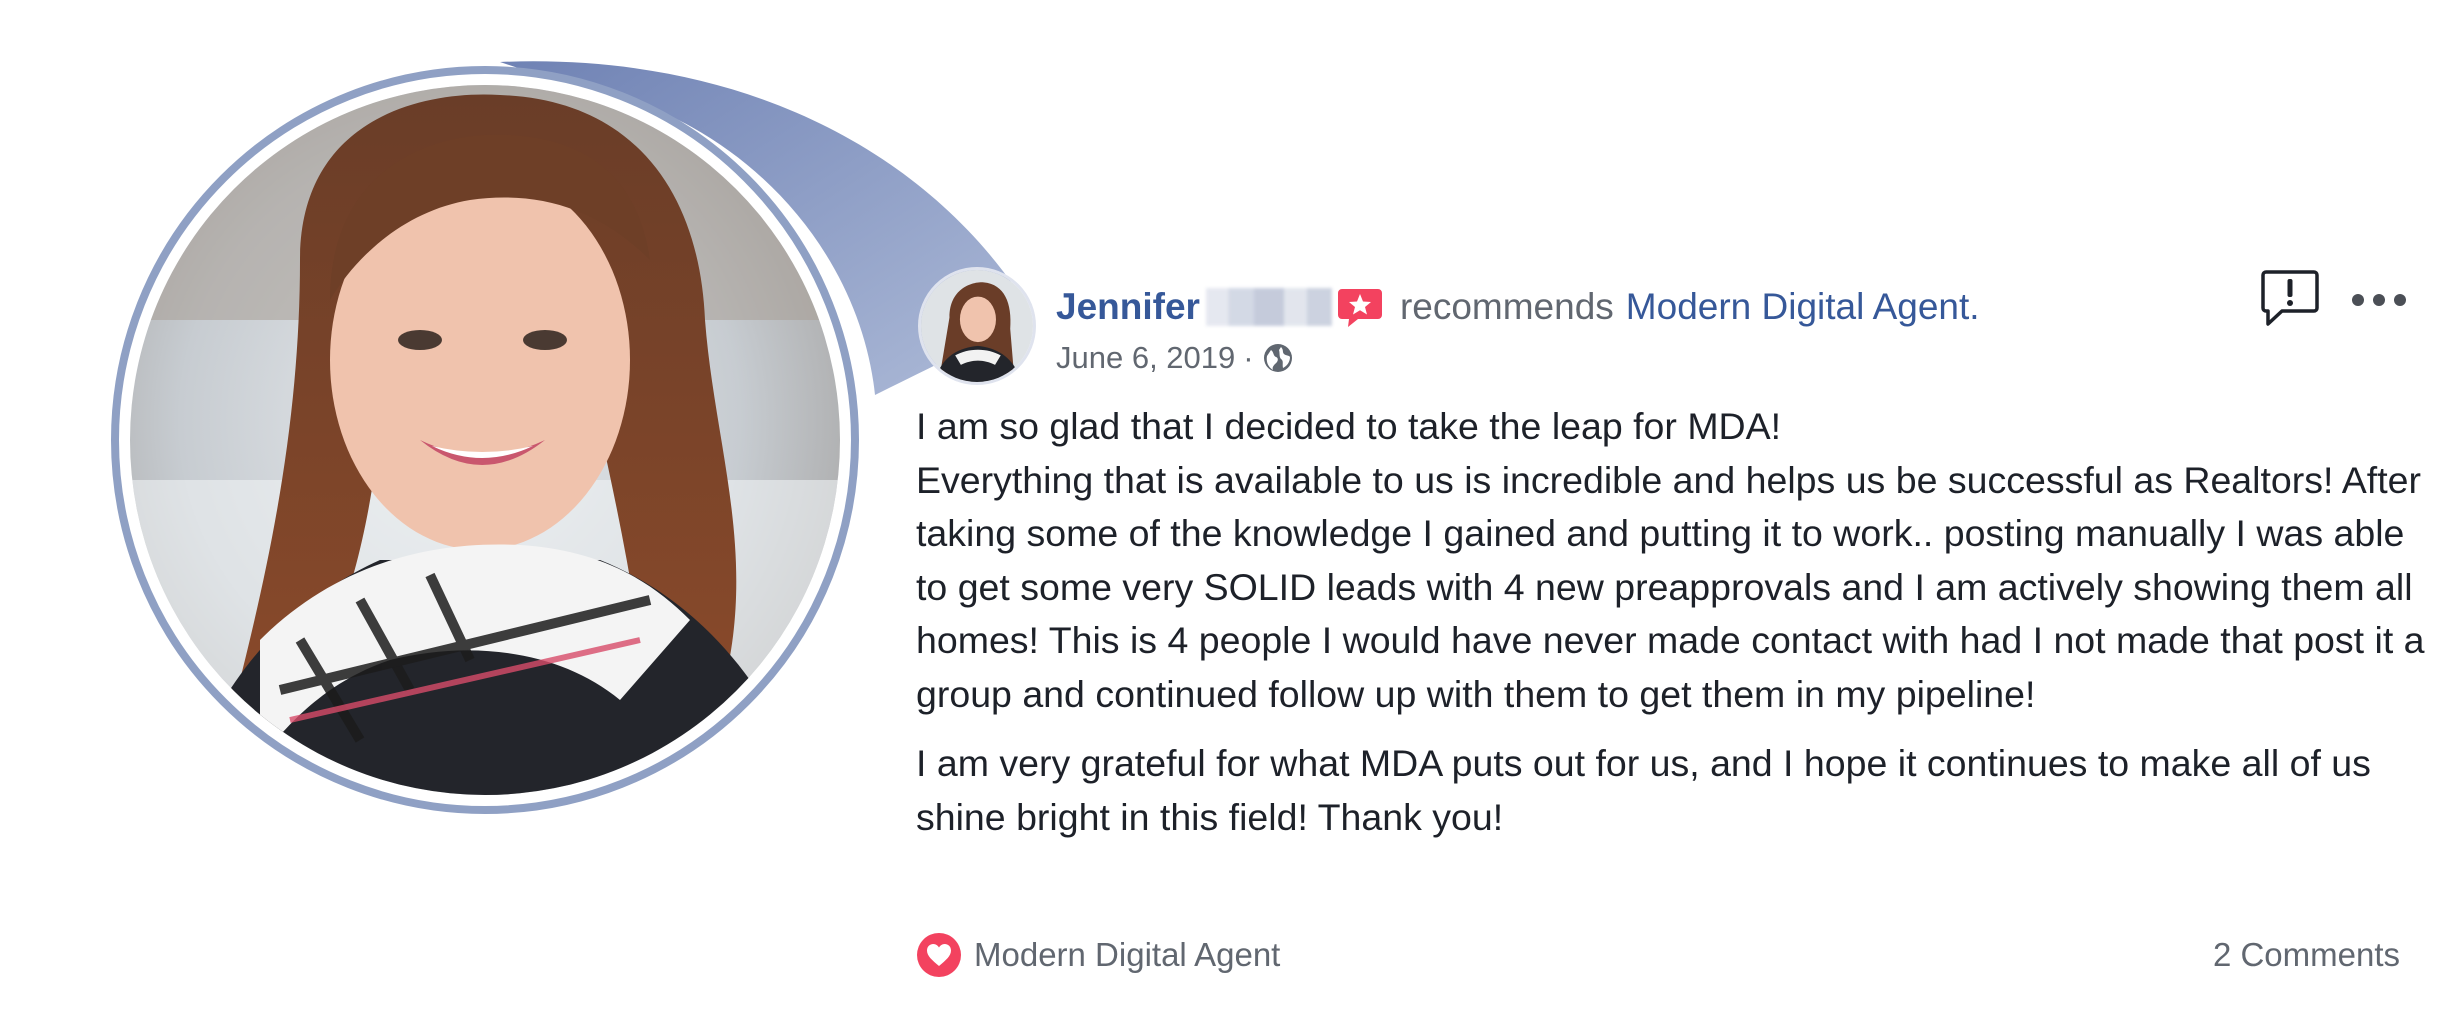  I want to click on love-heart-icon, so click(939, 955).